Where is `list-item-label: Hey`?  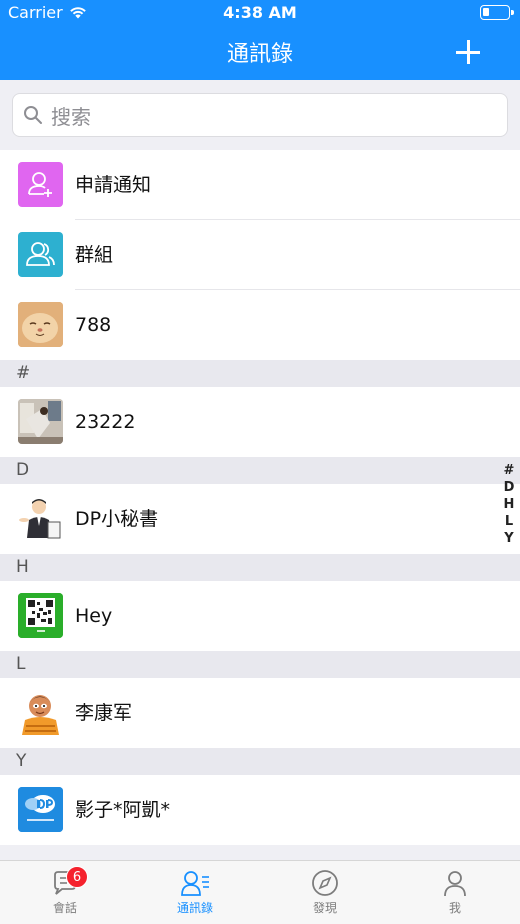 list-item-label: Hey is located at coordinates (94, 616).